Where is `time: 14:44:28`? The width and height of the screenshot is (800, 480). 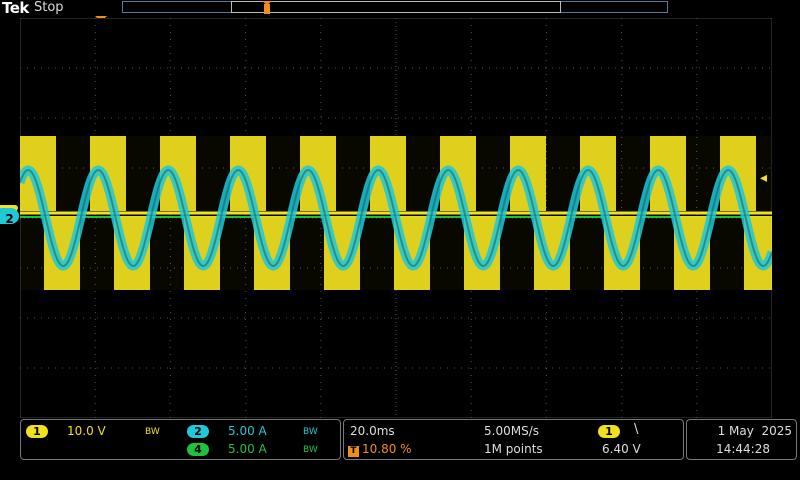 time: 14:44:28 is located at coordinates (743, 449).